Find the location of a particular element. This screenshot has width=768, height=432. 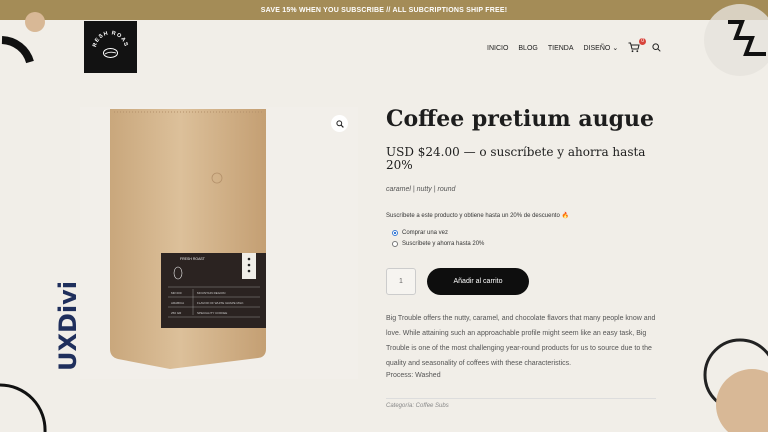

uxdivi-watermark: UXDivi is located at coordinates (68, 326).